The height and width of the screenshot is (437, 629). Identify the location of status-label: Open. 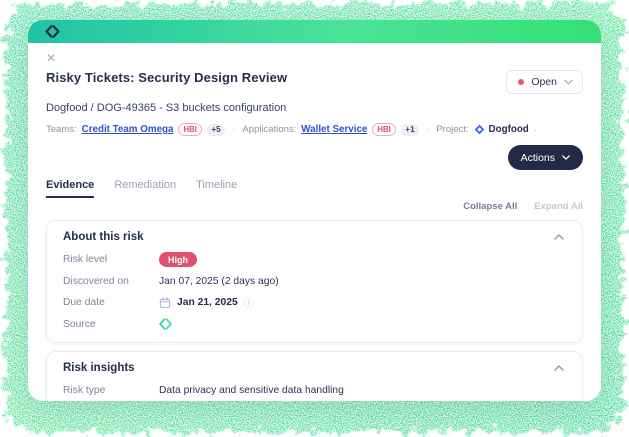
(544, 82).